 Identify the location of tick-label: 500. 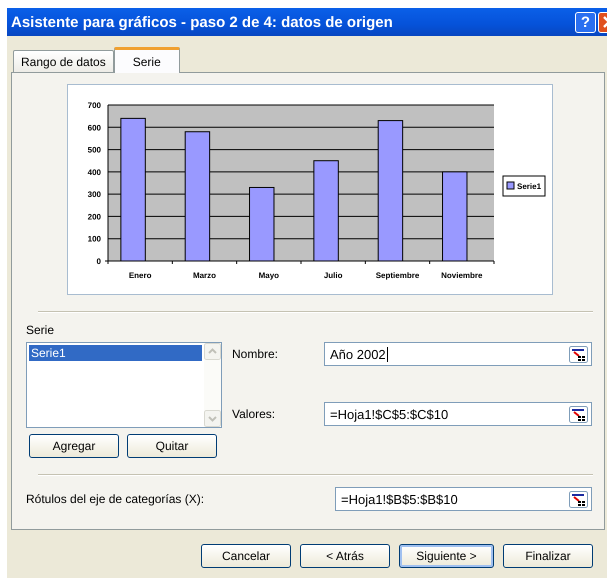
(94, 150).